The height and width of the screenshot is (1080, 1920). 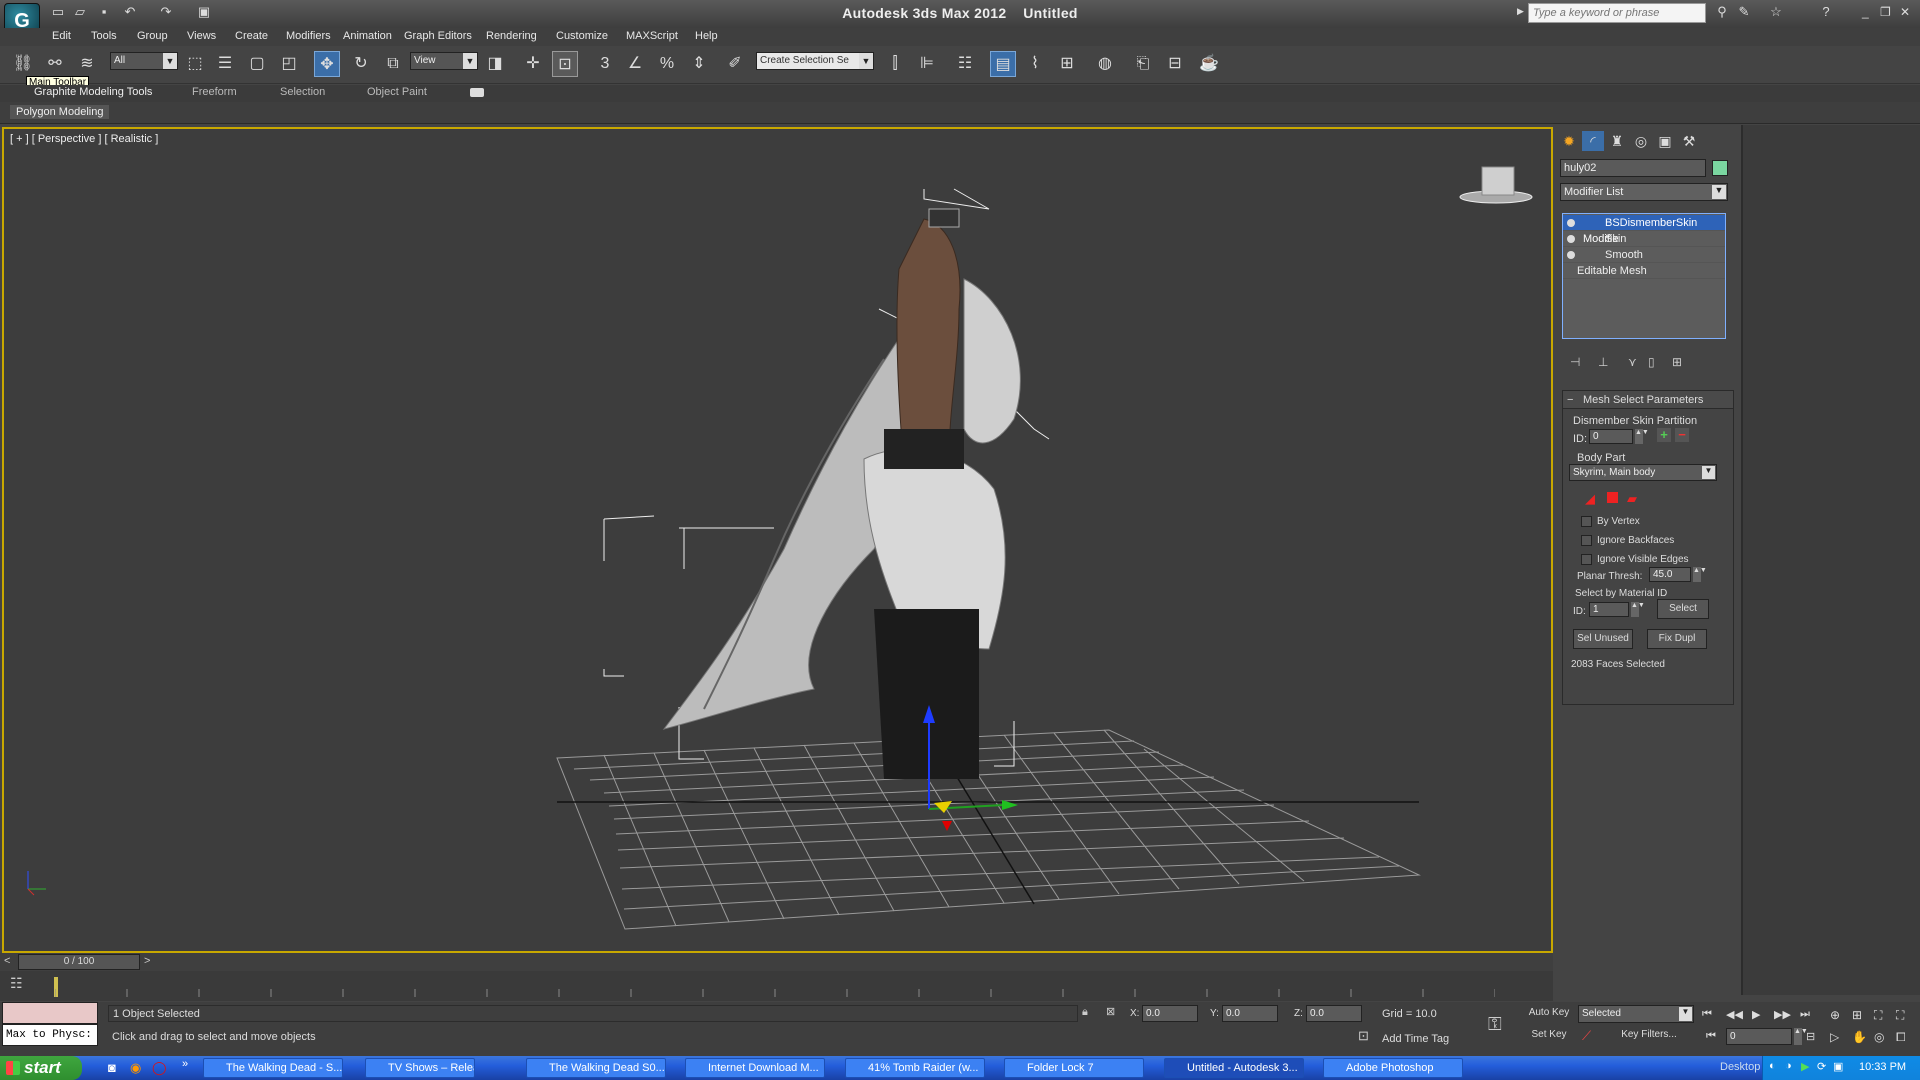 I want to click on opera-icon: ◯, so click(x=159, y=1068).